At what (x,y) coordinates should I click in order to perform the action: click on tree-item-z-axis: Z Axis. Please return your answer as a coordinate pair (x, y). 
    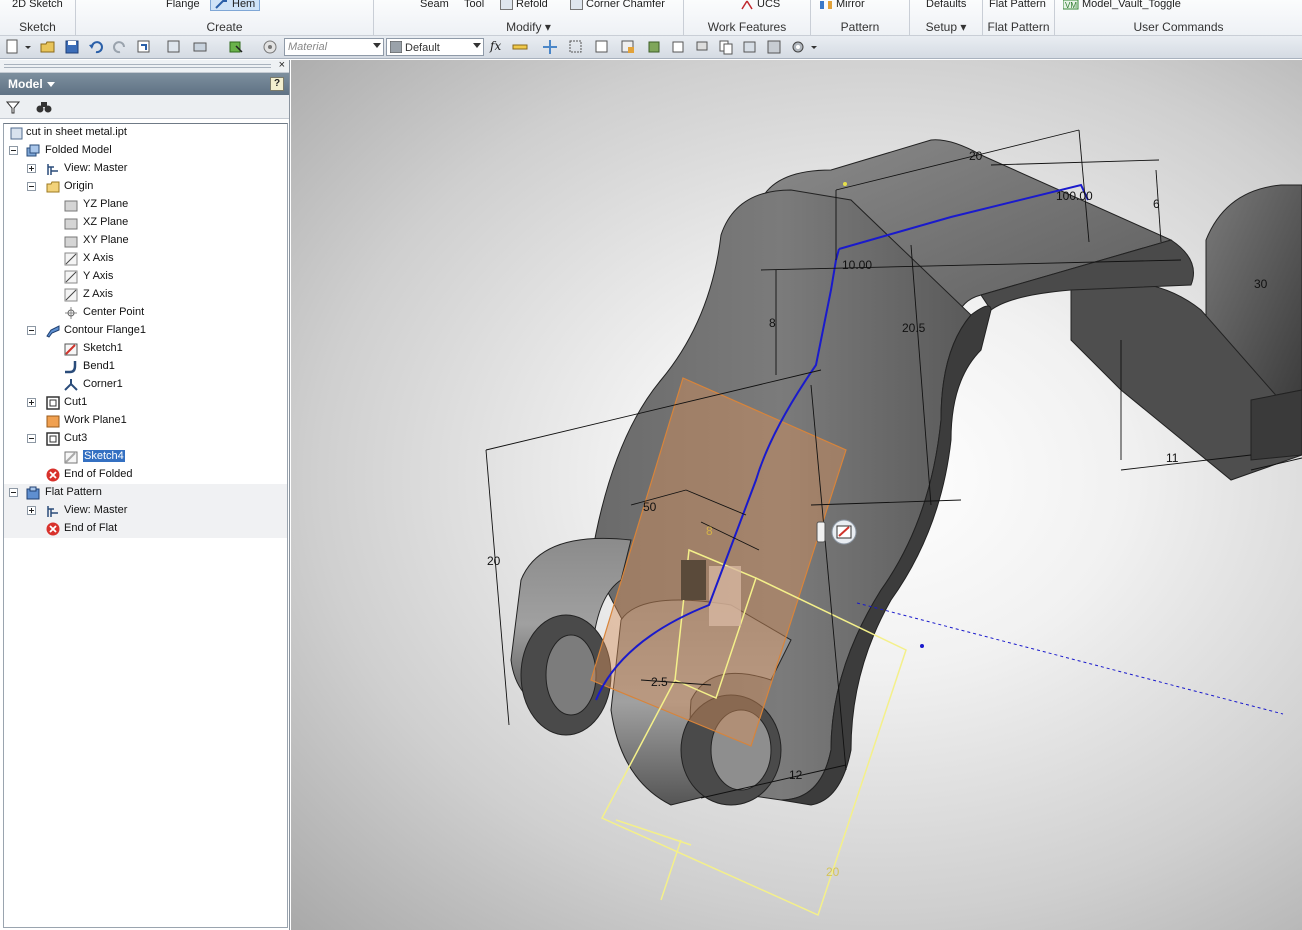
    Looking at the image, I should click on (145, 295).